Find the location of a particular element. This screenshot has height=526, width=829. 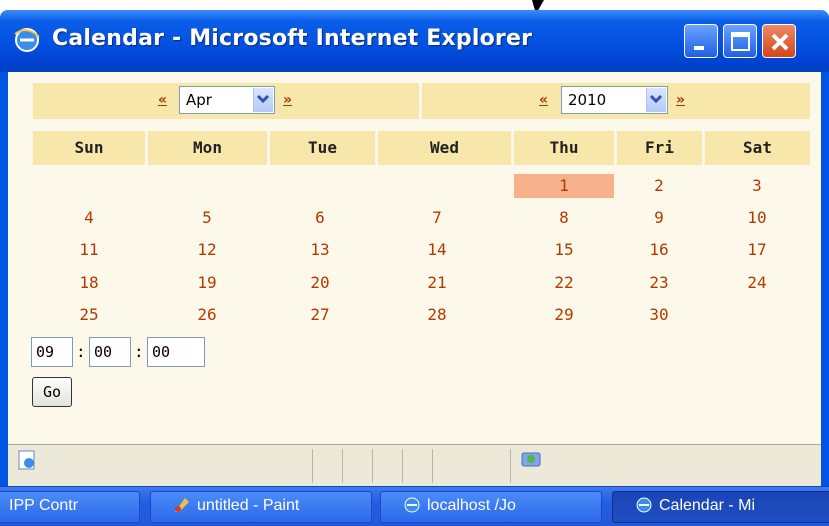

taskbar-item-active: Calendar - Mi is located at coordinates (720, 507).